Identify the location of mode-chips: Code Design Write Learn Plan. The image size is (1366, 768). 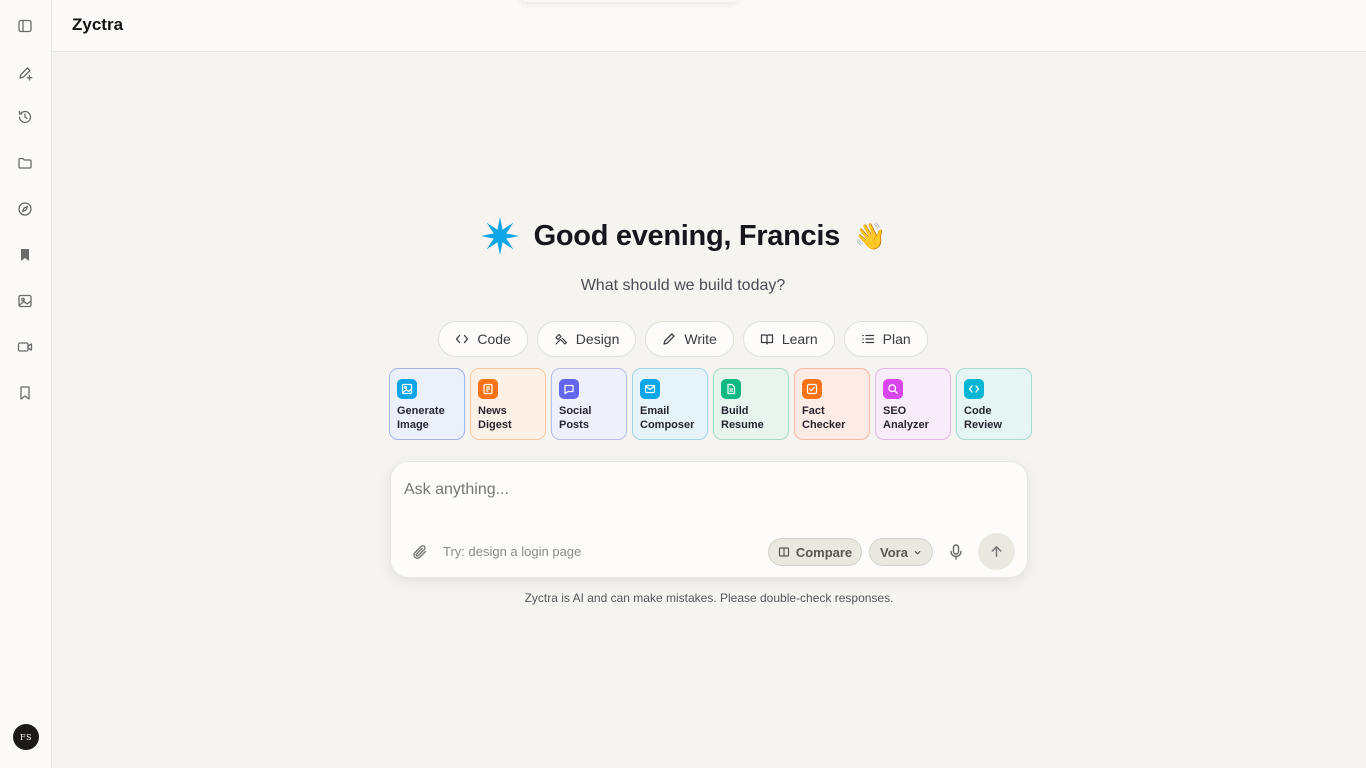
(683, 339).